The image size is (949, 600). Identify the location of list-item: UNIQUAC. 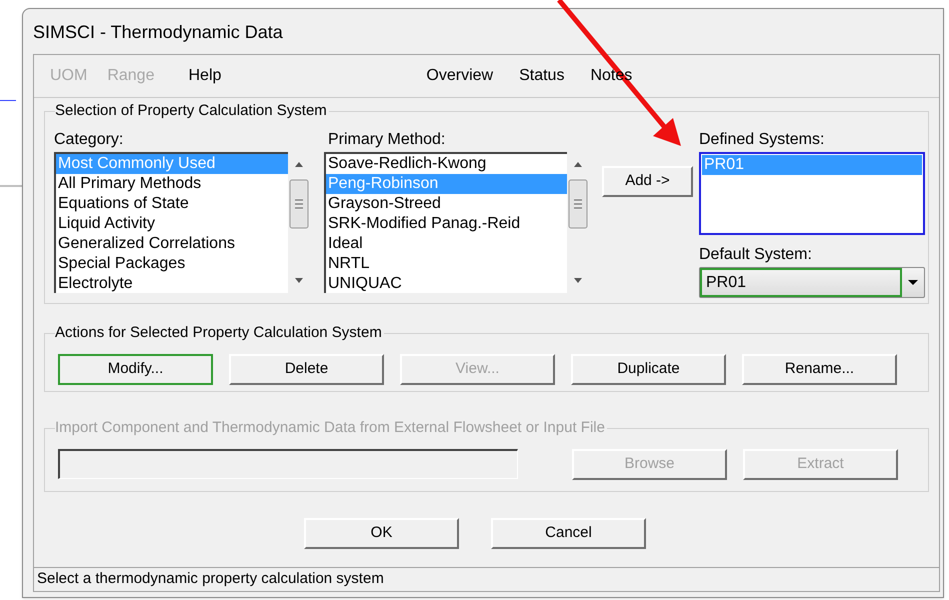
(446, 283).